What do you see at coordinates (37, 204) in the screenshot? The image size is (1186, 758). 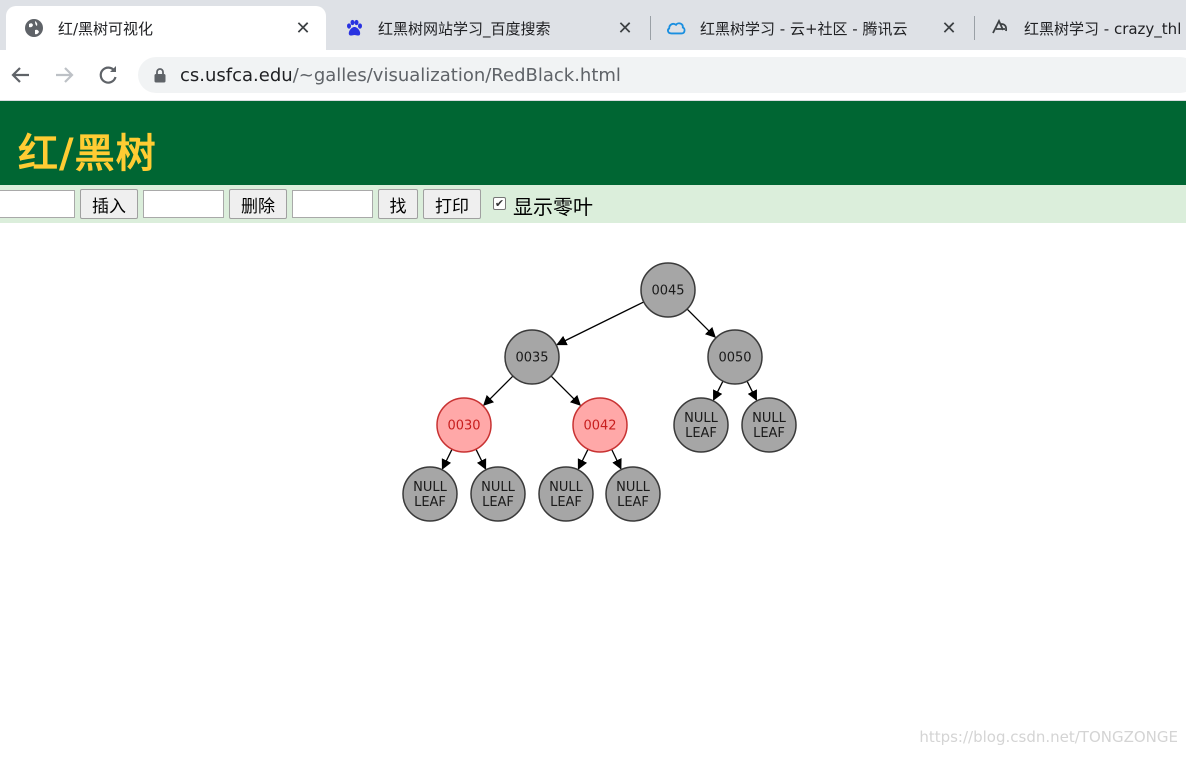 I see `insert-value-input` at bounding box center [37, 204].